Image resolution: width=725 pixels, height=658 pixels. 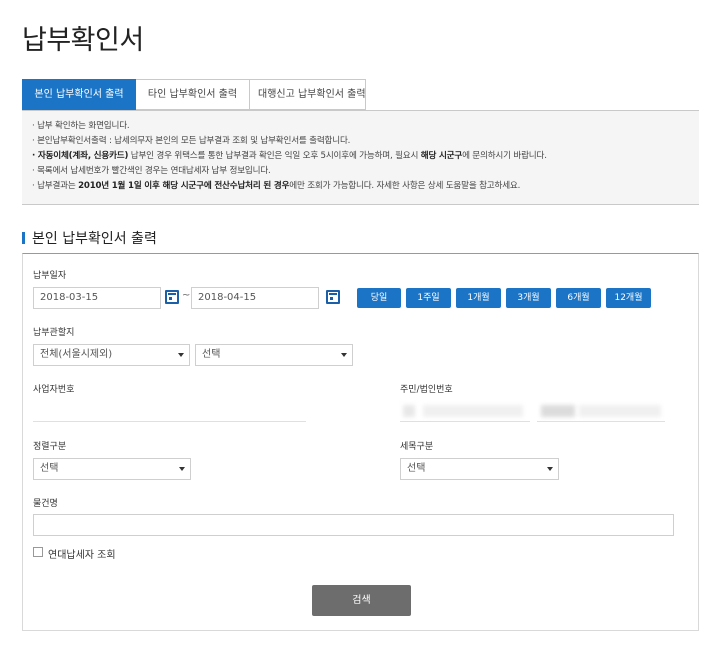 What do you see at coordinates (417, 447) in the screenshot?
I see `tax-label: 세목구분` at bounding box center [417, 447].